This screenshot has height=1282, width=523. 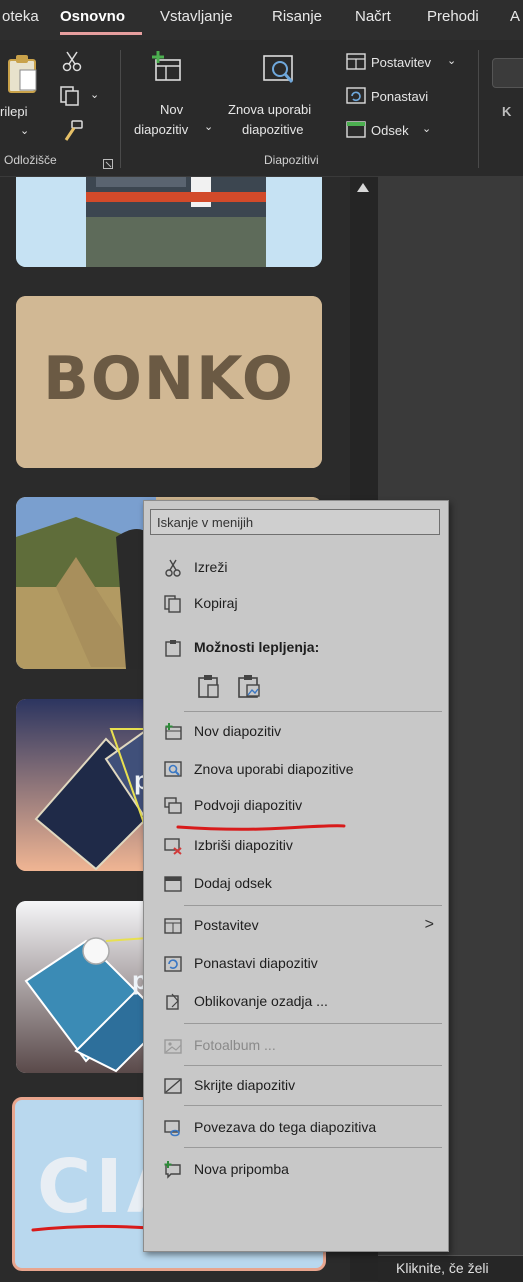 I want to click on menu-item-delete-slide: Izbriši diapozitiv, so click(x=296, y=846).